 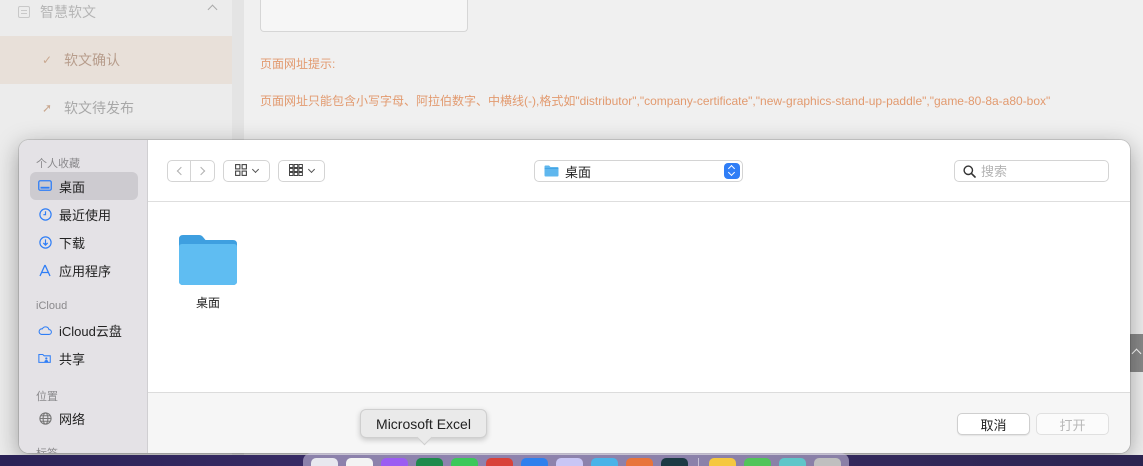 I want to click on dock-app-textedit-icon, so click(x=359, y=462).